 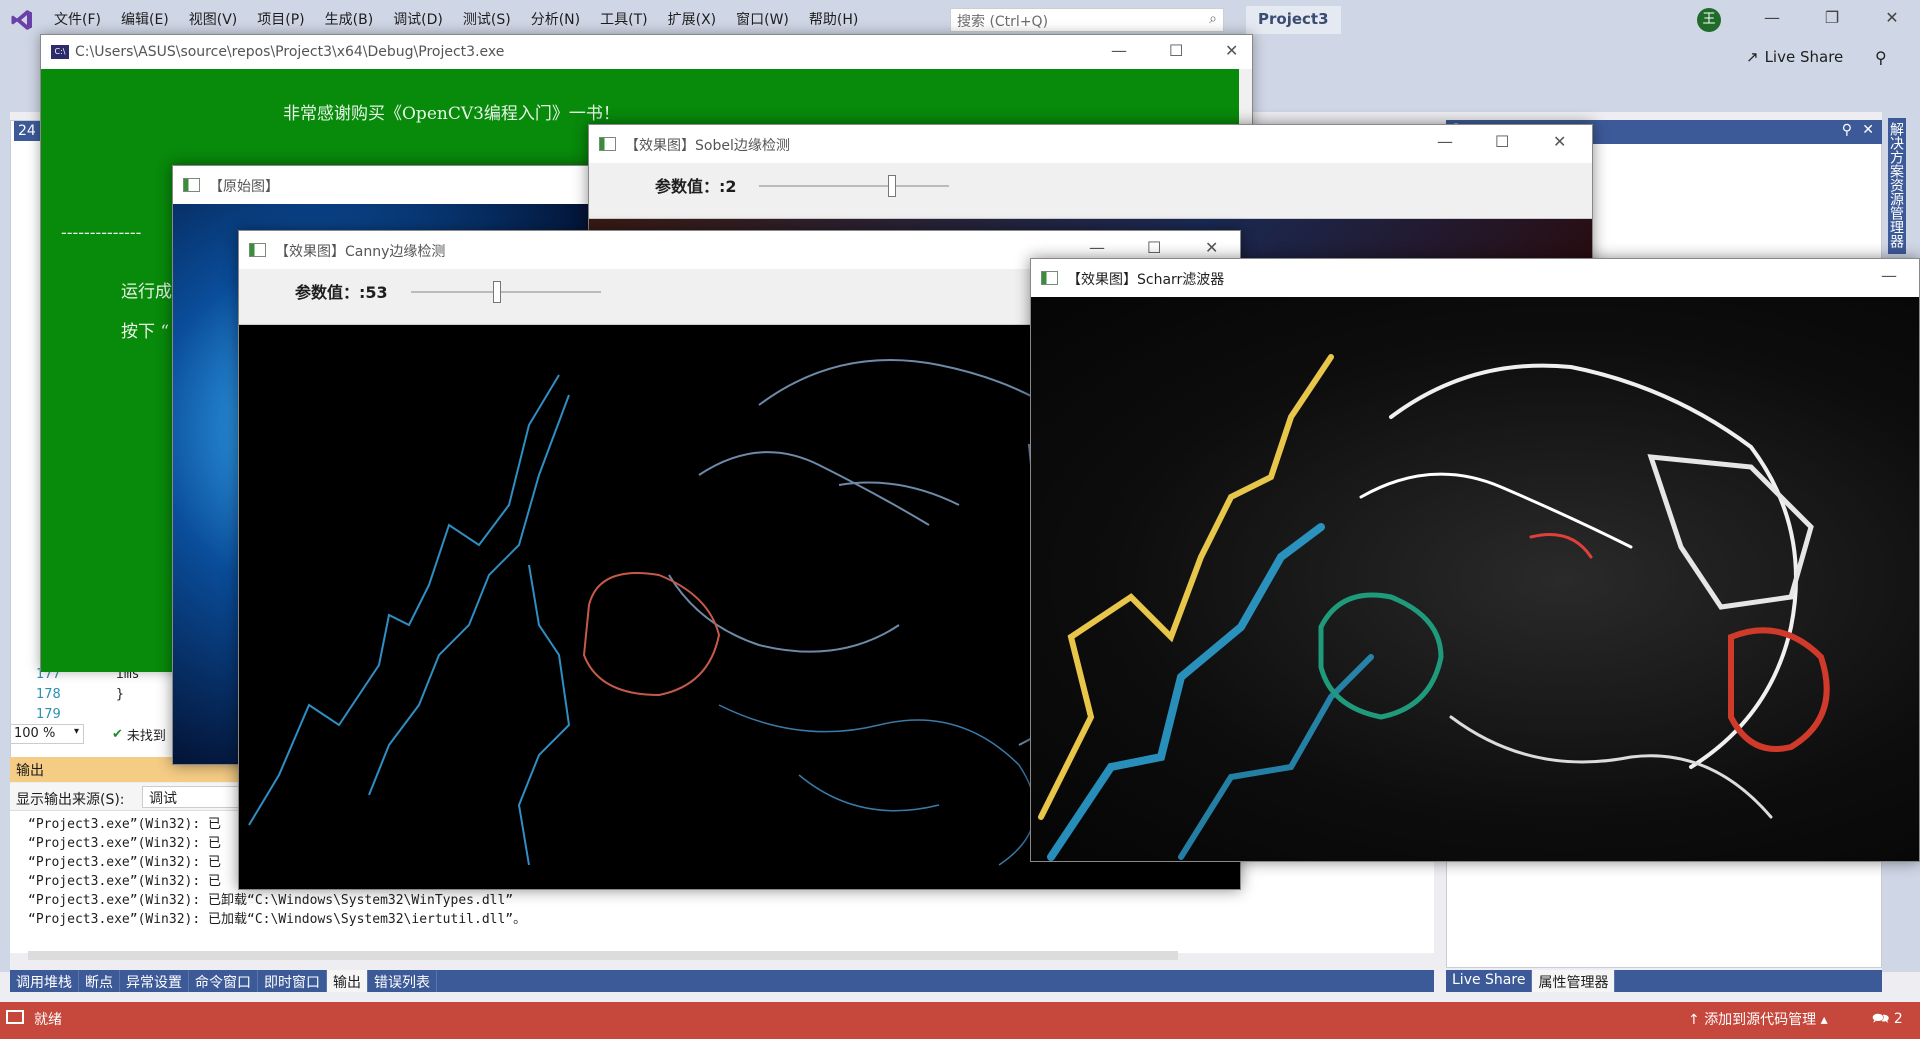 What do you see at coordinates (76, 731) in the screenshot?
I see `chevron-down-icon: ▾` at bounding box center [76, 731].